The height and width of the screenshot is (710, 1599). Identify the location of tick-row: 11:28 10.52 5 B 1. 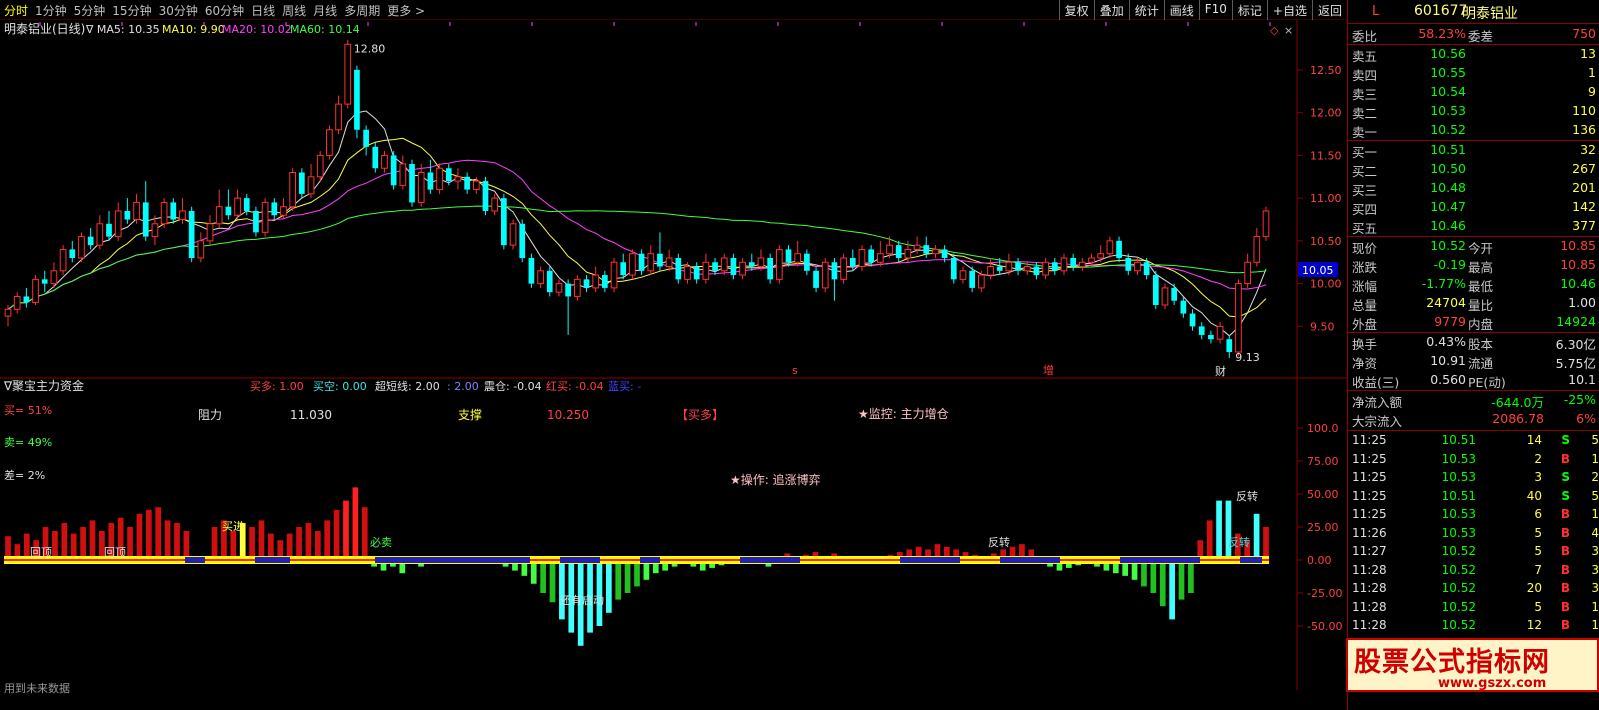
(1473, 608).